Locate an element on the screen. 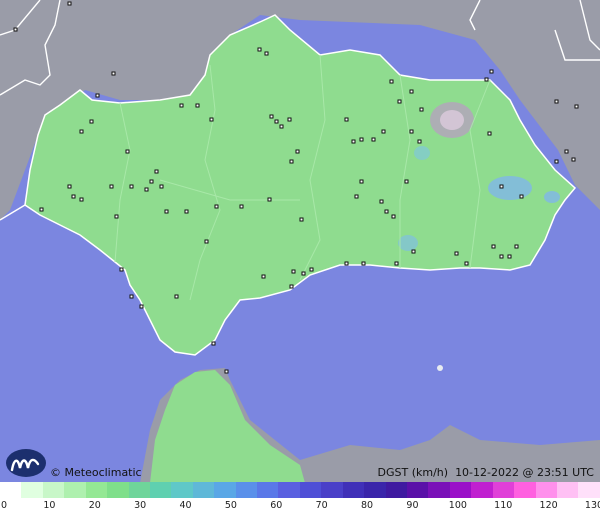 The image size is (600, 517). scale-tick-label: 110 is located at coordinates (503, 505).